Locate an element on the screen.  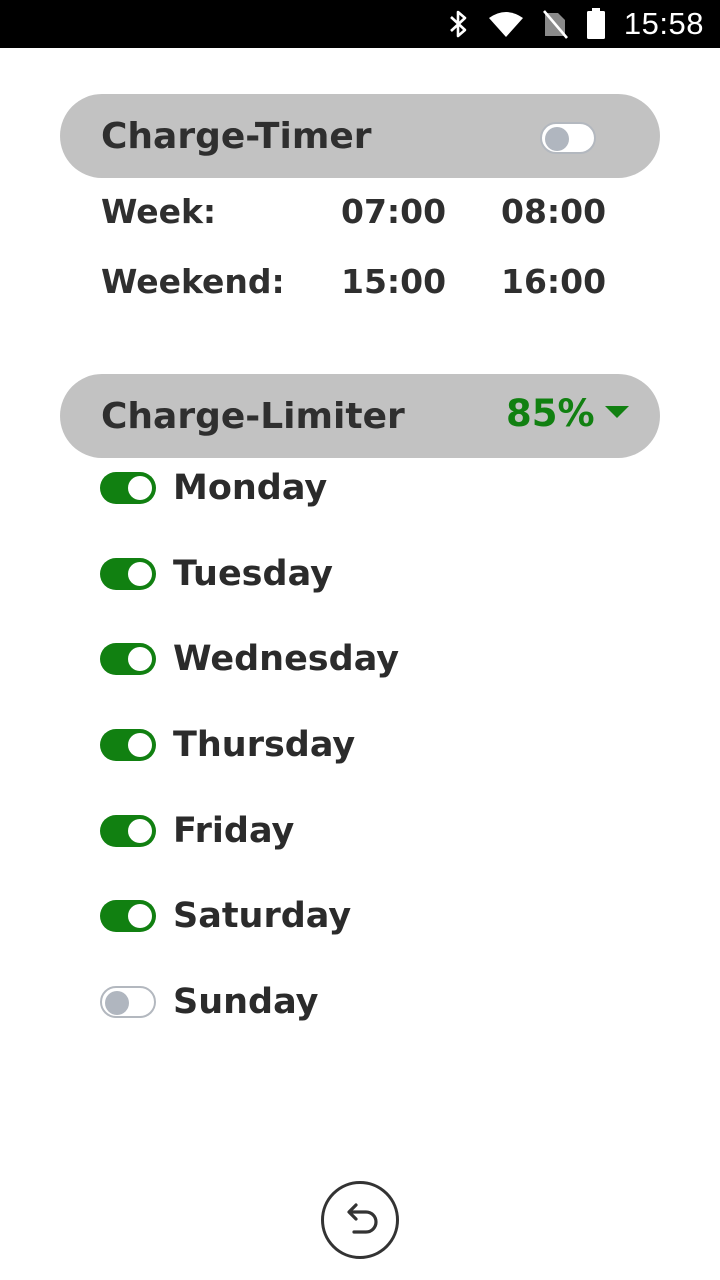
charge-timer-title: Charge-Timer is located at coordinates (236, 136).